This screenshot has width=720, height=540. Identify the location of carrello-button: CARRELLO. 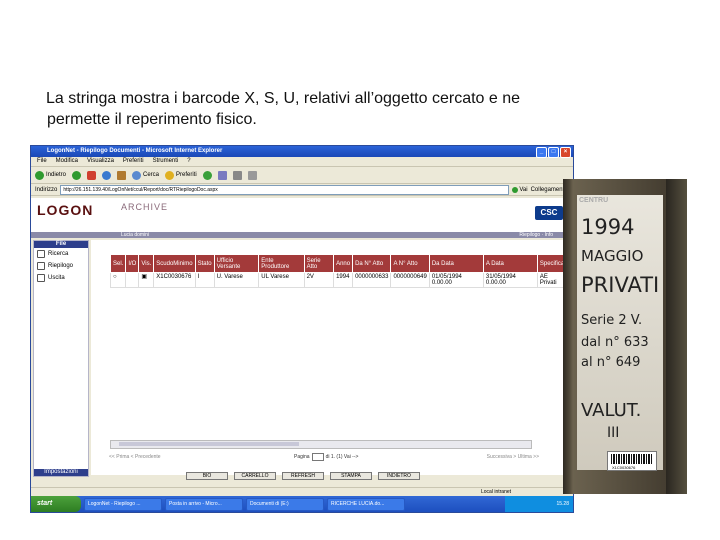
(255, 476).